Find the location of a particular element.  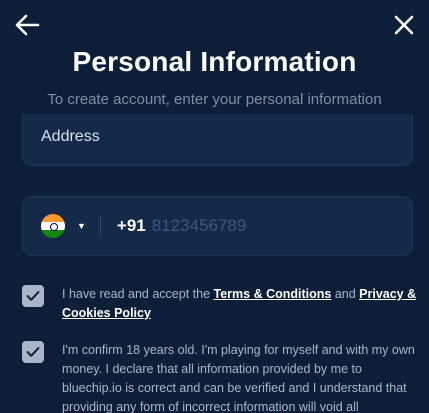

address-field-wrapper is located at coordinates (217, 140).